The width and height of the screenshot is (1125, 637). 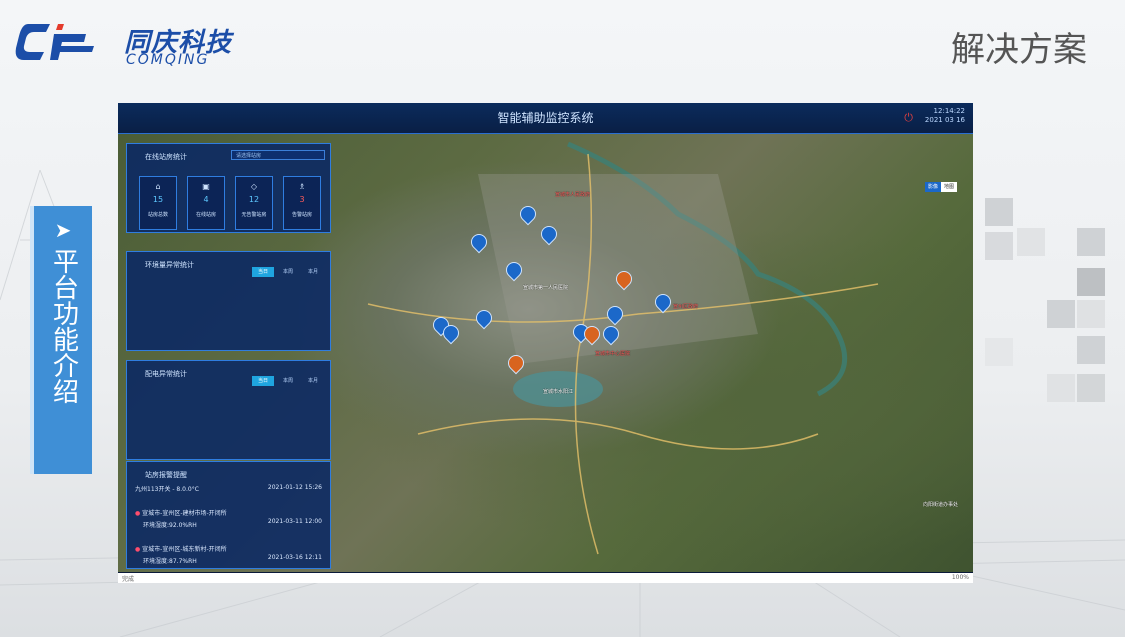 What do you see at coordinates (254, 199) in the screenshot?
I see `stat-value: 12` at bounding box center [254, 199].